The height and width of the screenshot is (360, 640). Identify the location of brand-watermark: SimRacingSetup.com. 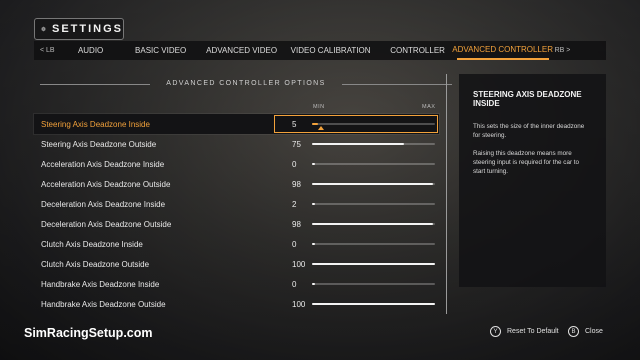
(88, 333).